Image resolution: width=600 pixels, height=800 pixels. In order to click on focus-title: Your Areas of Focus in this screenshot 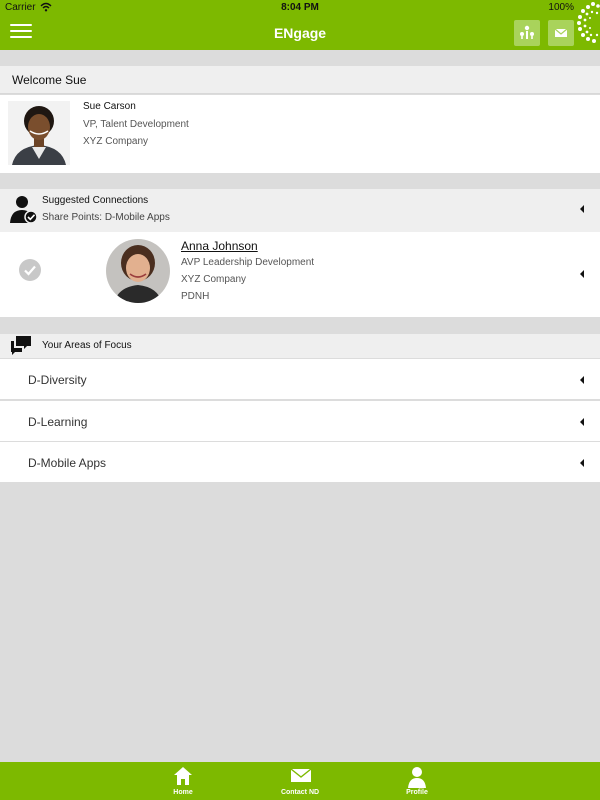, I will do `click(87, 345)`.